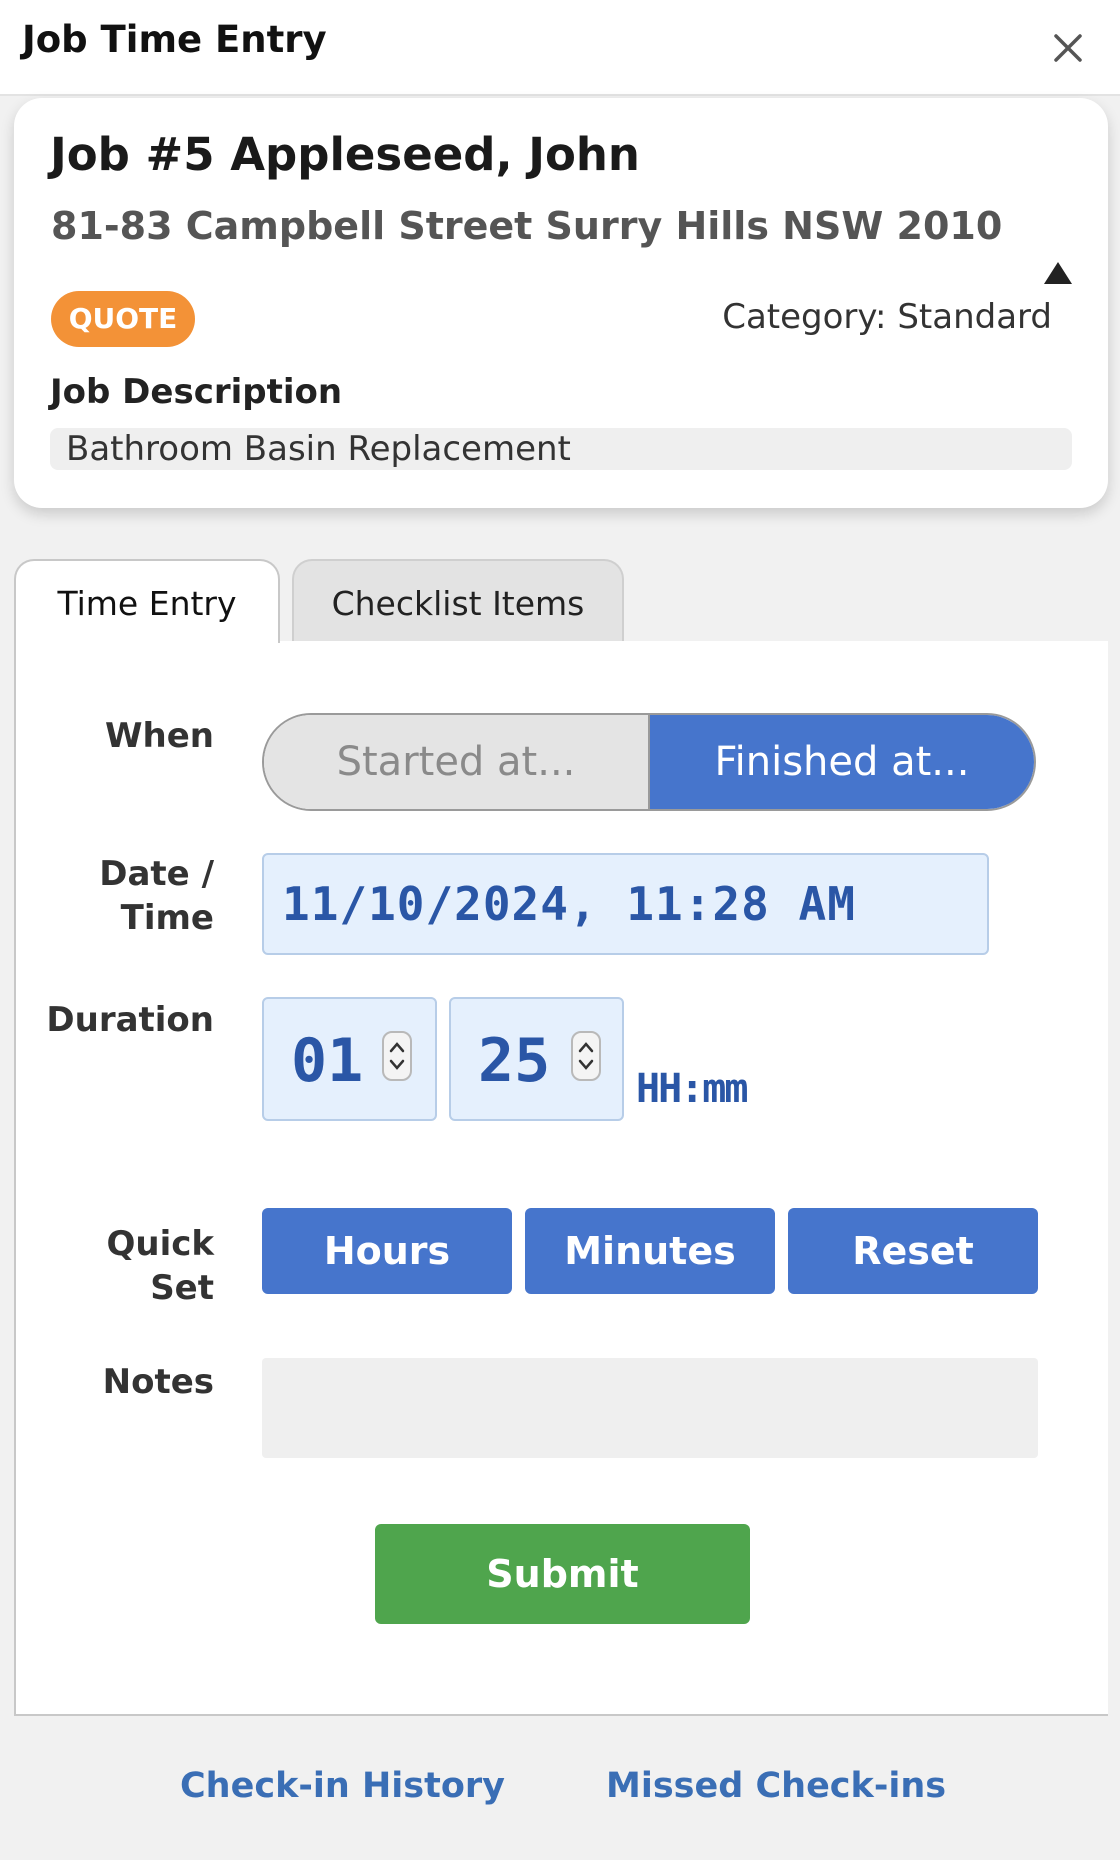  Describe the element at coordinates (1058, 273) in the screenshot. I see `triangle-up-icon` at that location.